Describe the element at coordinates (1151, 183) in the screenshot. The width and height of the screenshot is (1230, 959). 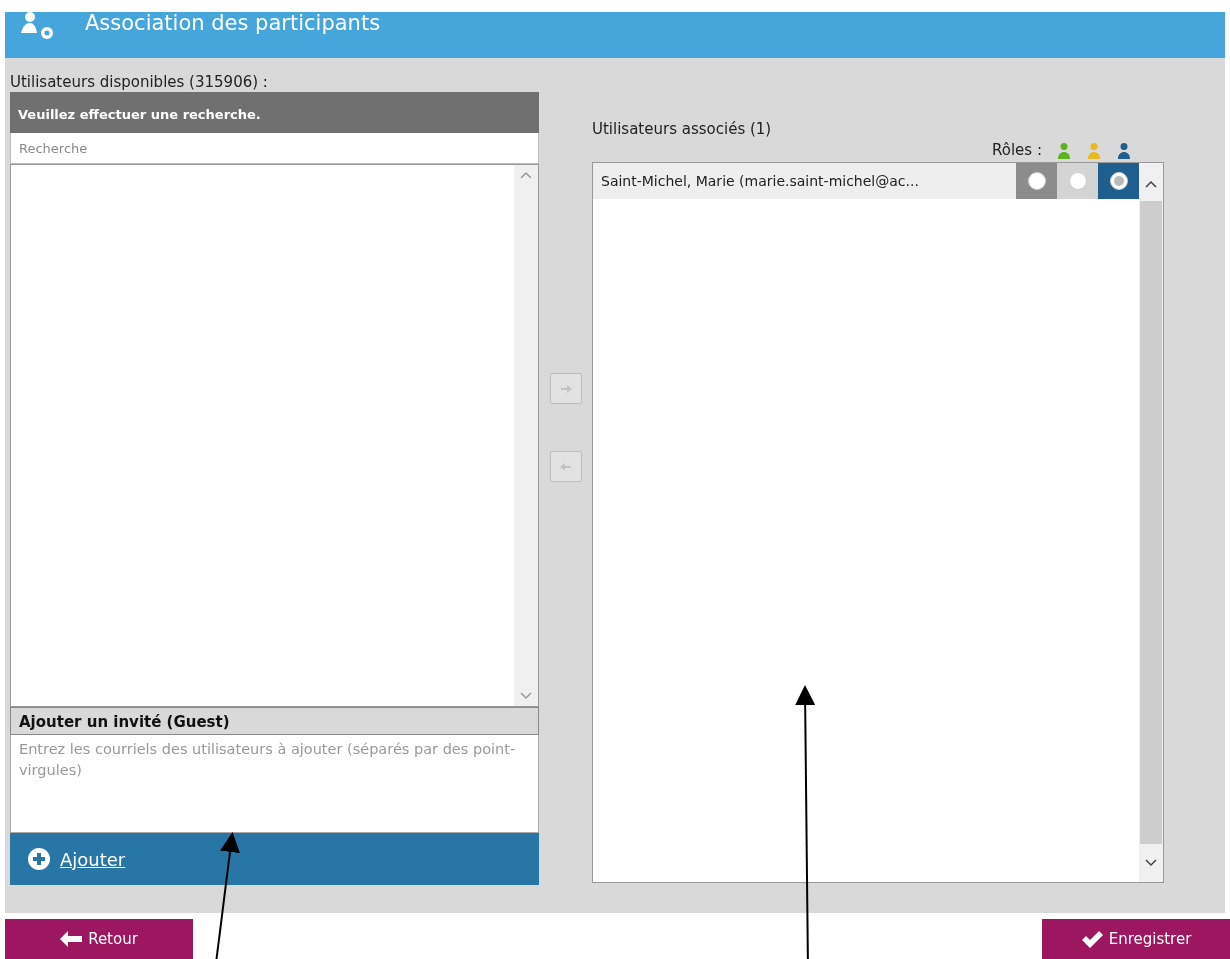
I see `scroll-up-icon` at that location.